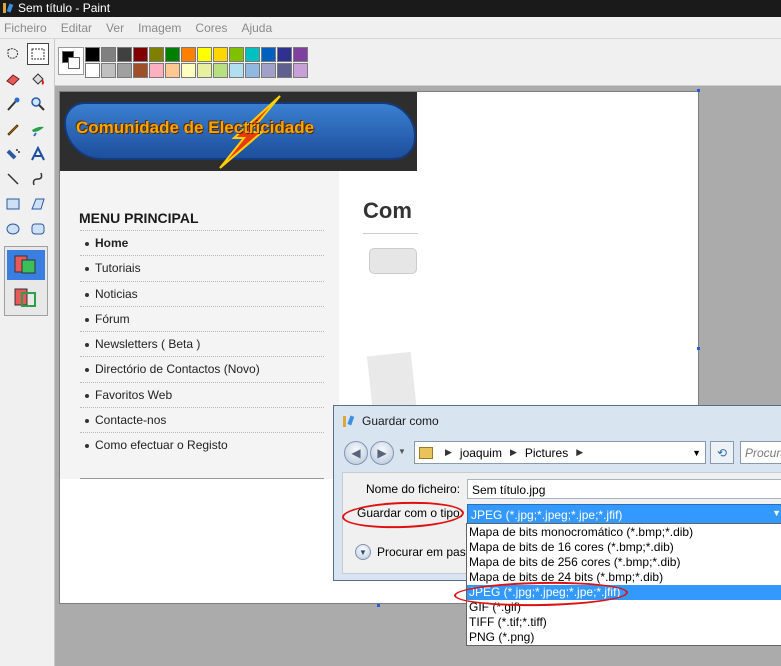  Describe the element at coordinates (38, 54) in the screenshot. I see `select-icon` at that location.